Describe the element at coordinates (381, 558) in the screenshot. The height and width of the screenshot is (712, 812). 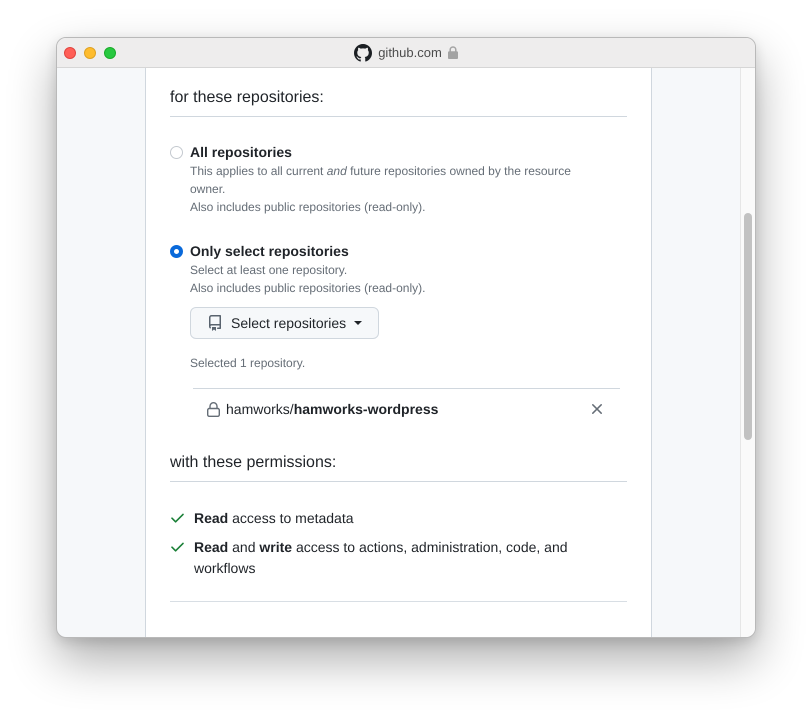
I see `permission-text: Read and write access to actions, administration, code, and workflows` at that location.